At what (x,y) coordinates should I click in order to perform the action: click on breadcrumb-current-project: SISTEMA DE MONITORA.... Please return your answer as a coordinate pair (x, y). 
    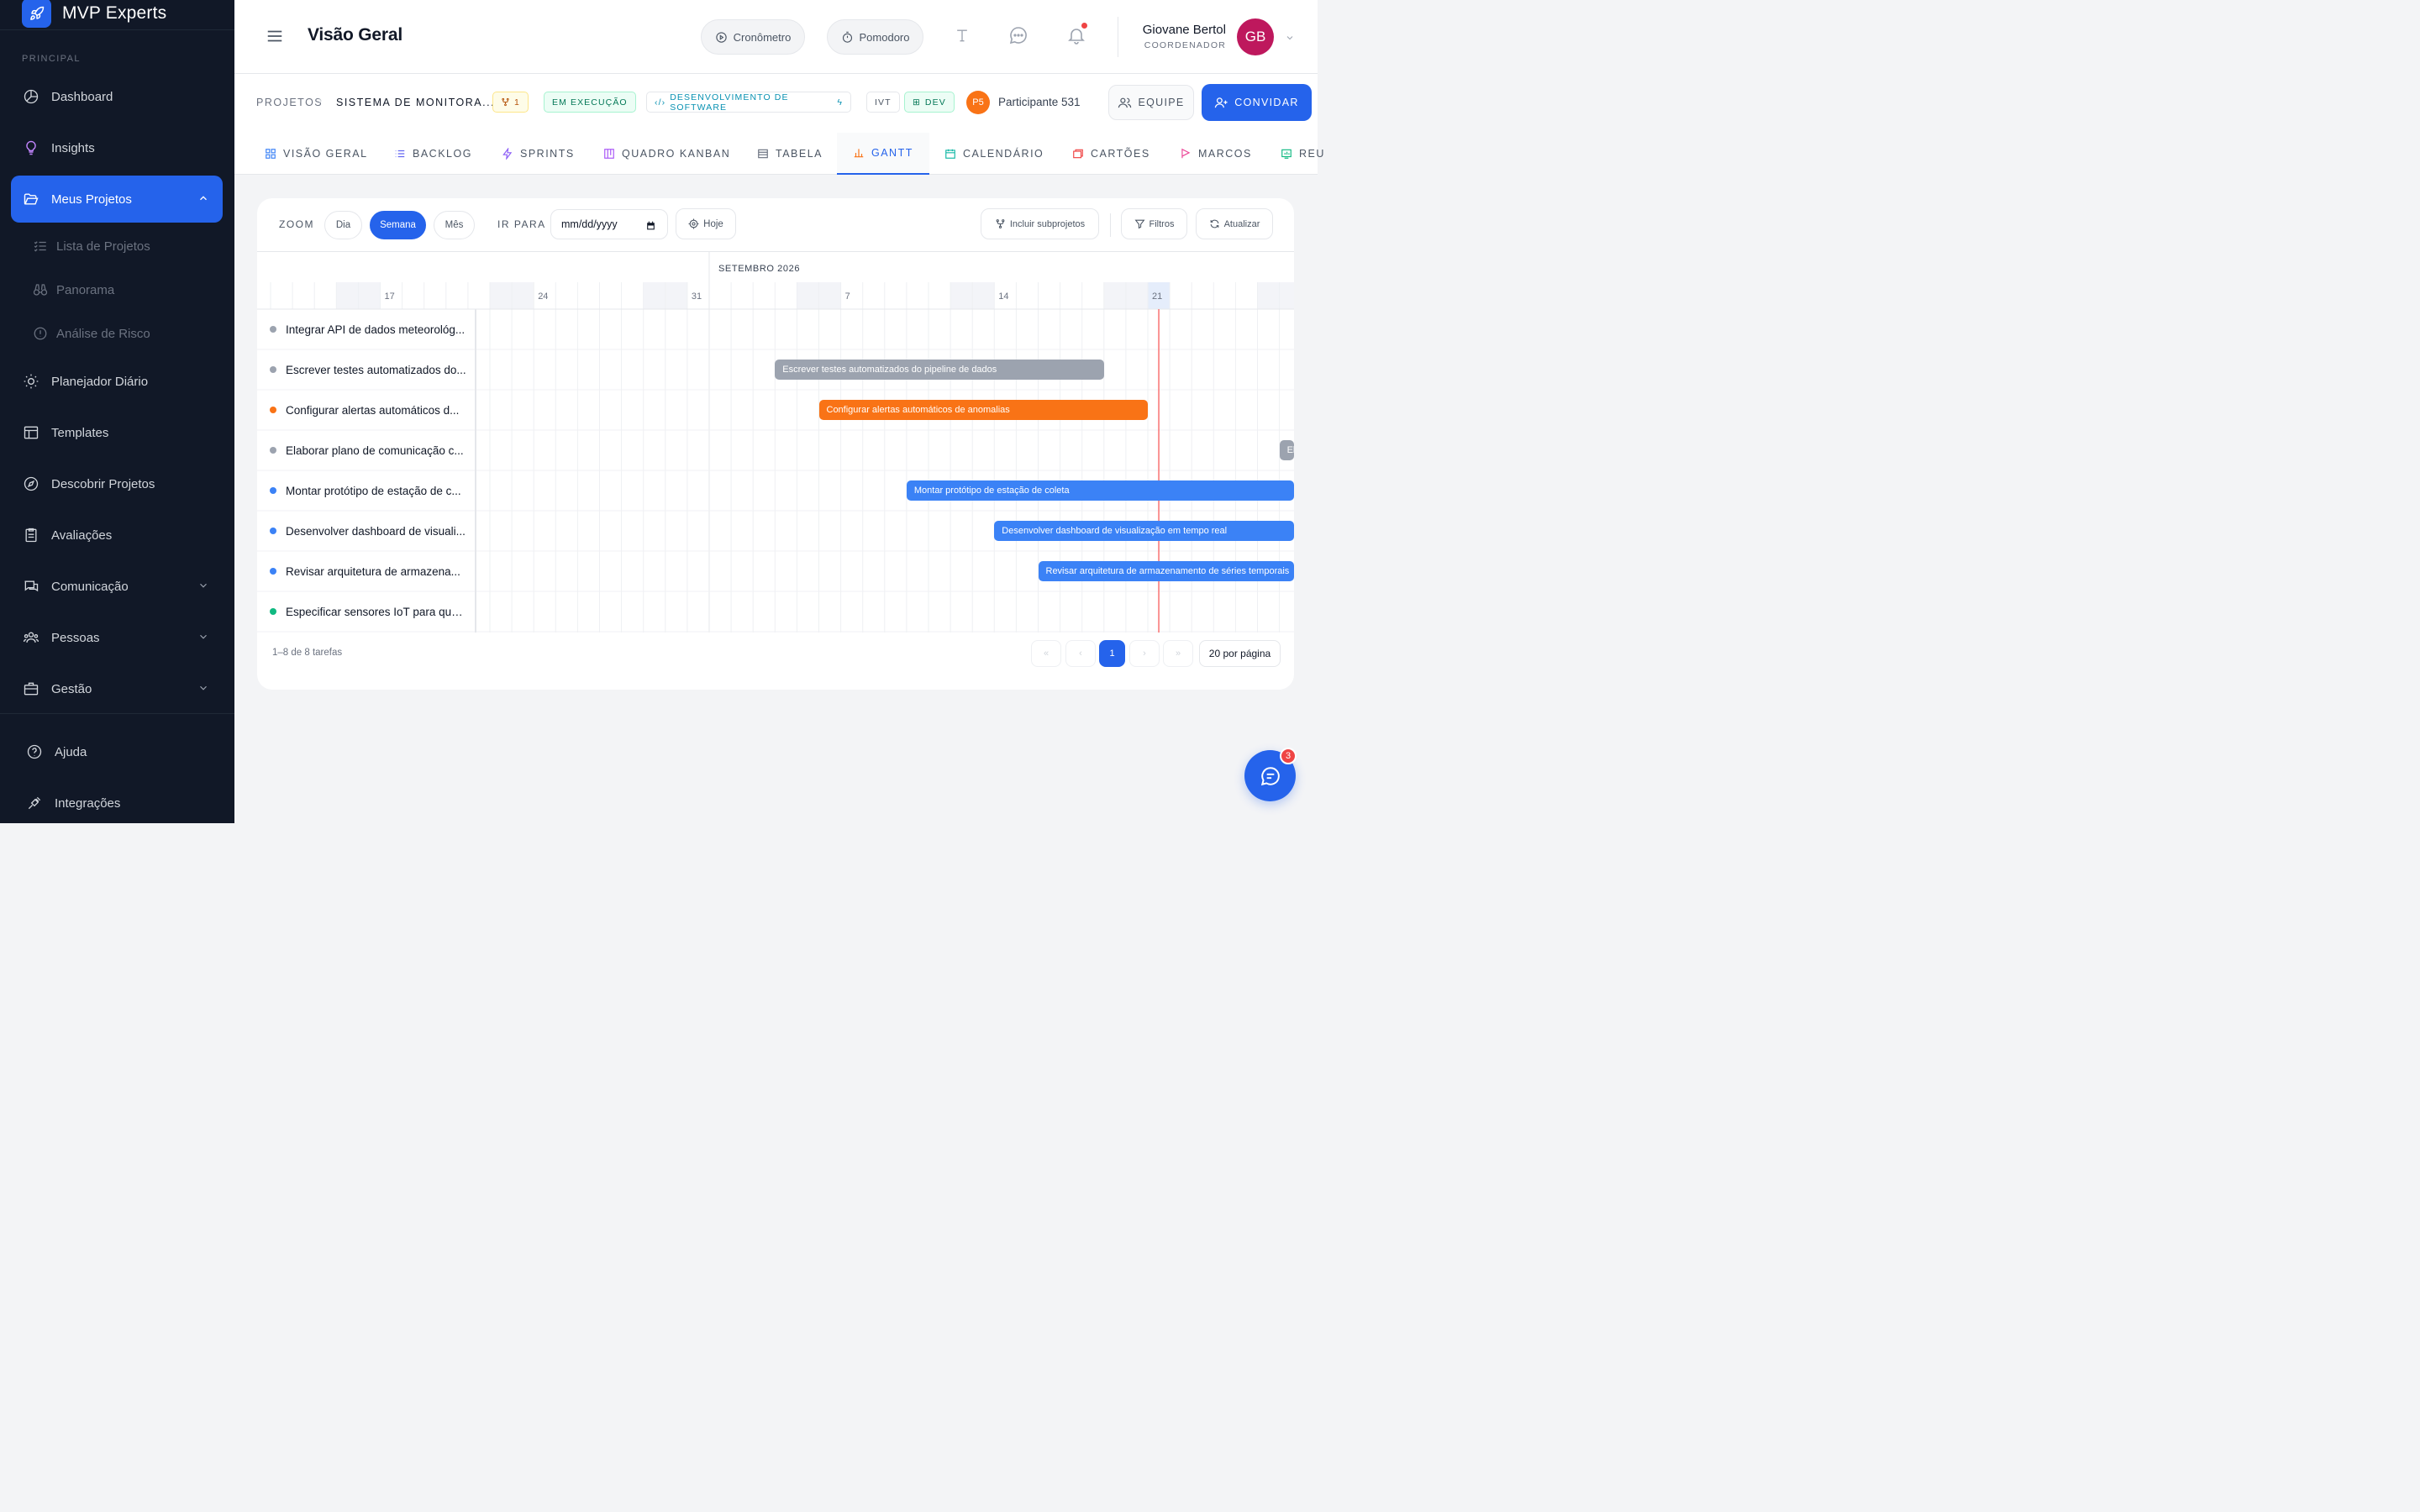
    Looking at the image, I should click on (416, 102).